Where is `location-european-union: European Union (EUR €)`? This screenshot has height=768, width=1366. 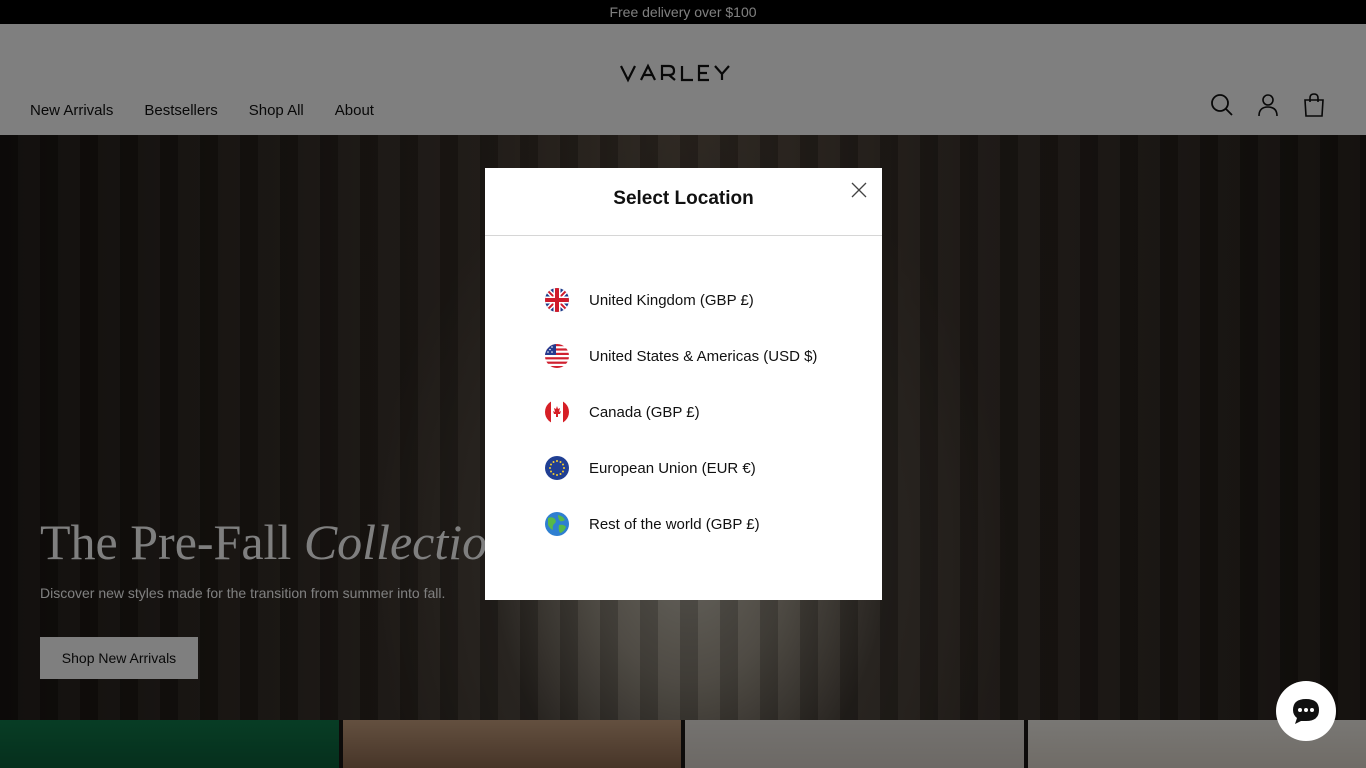 location-european-union: European Union (EUR €) is located at coordinates (695, 468).